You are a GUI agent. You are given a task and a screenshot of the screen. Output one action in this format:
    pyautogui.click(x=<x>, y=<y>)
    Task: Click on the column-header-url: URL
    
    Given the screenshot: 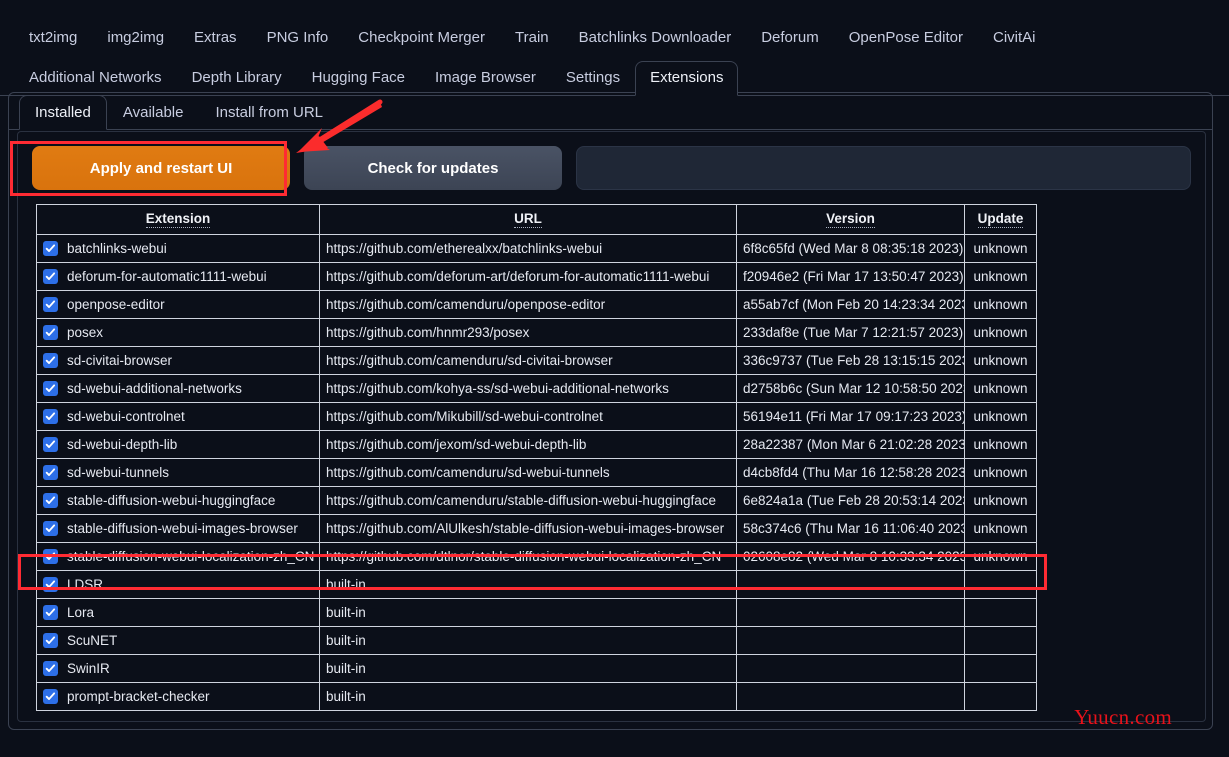 What is the action you would take?
    pyautogui.click(x=528, y=219)
    